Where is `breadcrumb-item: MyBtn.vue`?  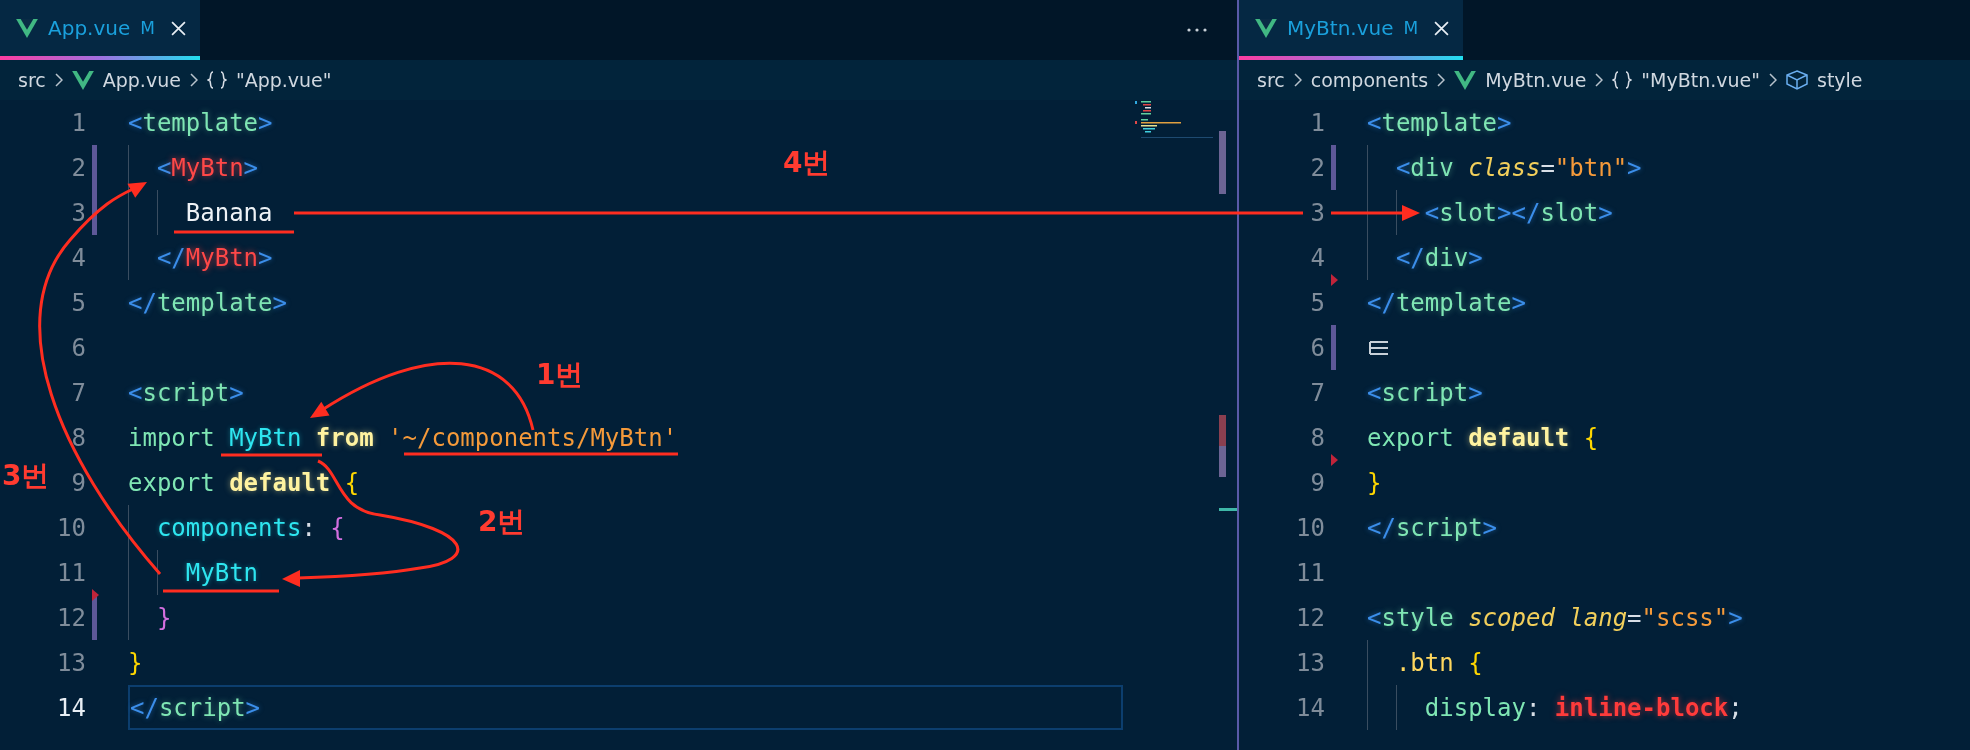 breadcrumb-item: MyBtn.vue is located at coordinates (1536, 80).